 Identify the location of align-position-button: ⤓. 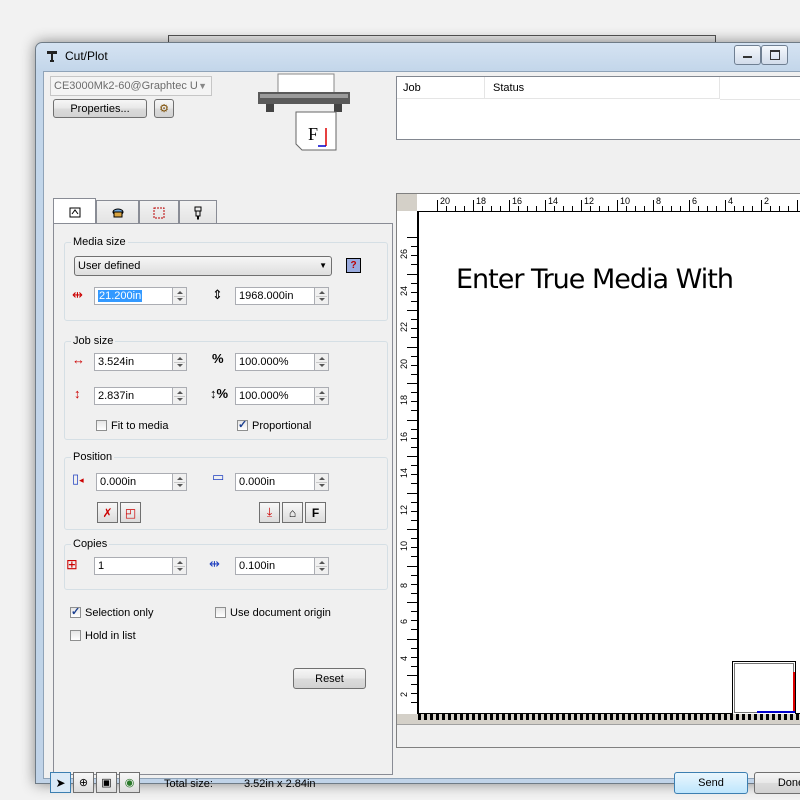
(269, 512).